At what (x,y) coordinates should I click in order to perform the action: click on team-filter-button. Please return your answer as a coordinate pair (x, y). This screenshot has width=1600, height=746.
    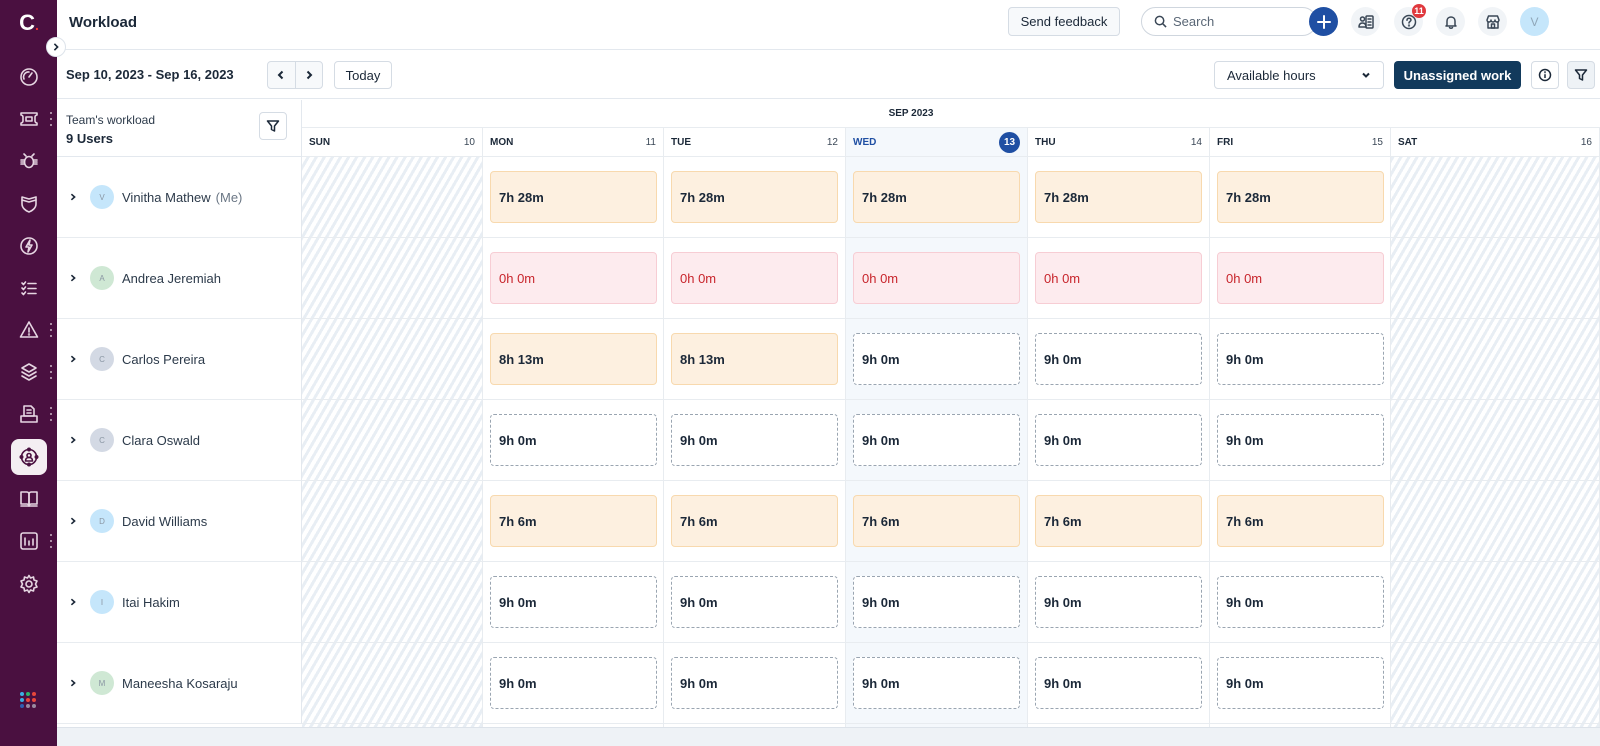
    Looking at the image, I should click on (273, 126).